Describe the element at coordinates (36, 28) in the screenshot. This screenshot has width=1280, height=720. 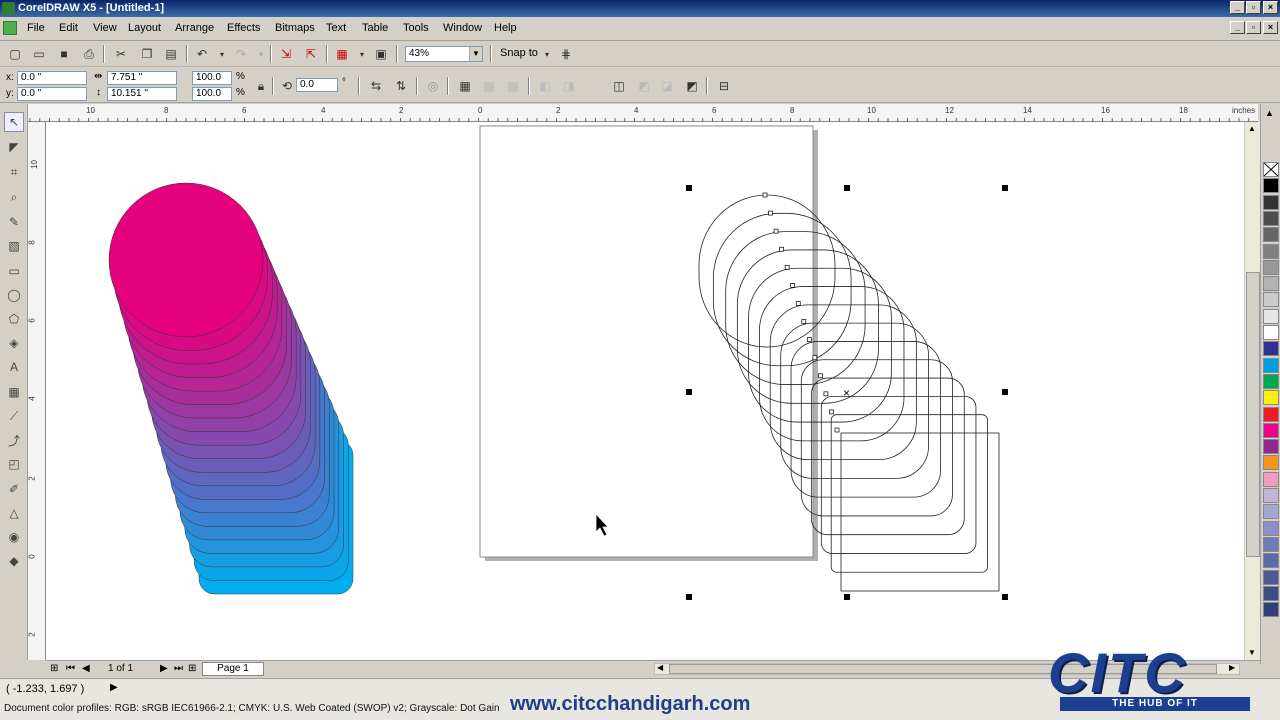
I see `menu-file: File` at that location.